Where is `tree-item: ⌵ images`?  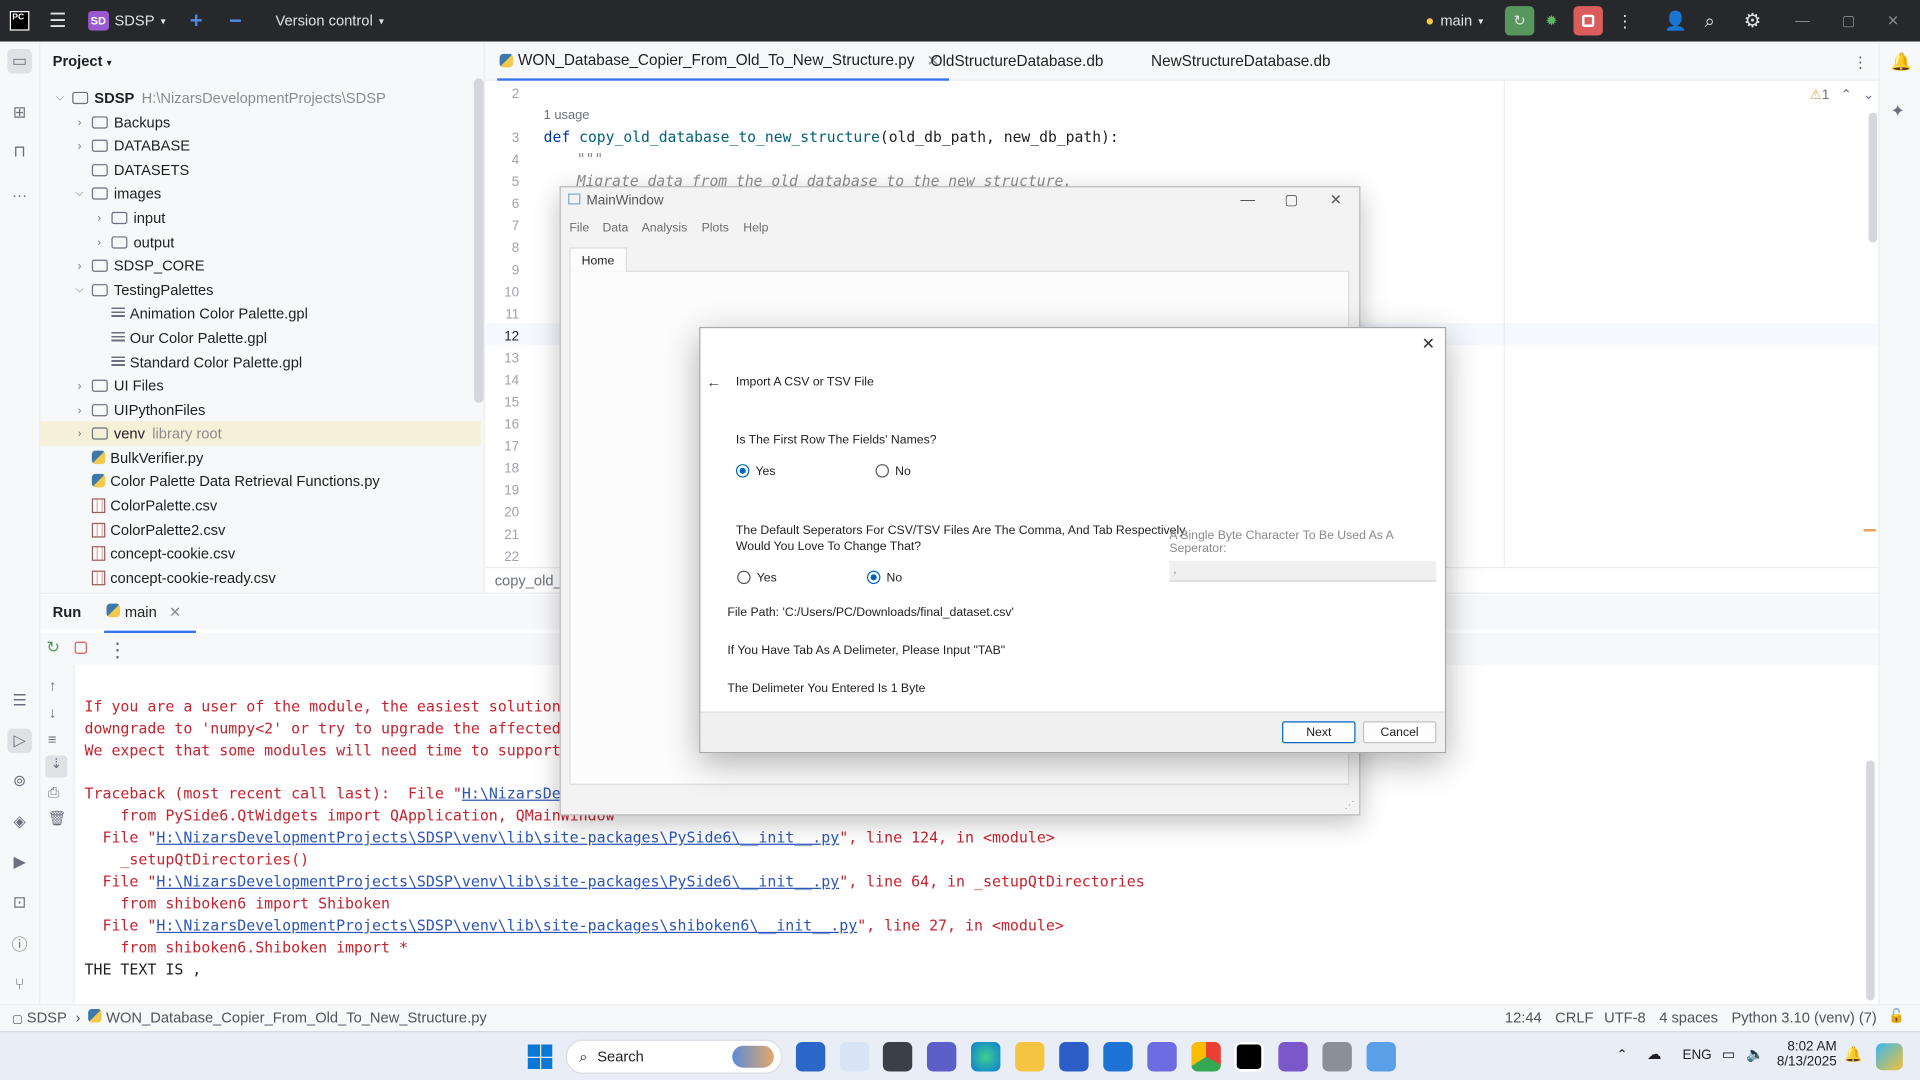 tree-item: ⌵ images is located at coordinates (260, 193).